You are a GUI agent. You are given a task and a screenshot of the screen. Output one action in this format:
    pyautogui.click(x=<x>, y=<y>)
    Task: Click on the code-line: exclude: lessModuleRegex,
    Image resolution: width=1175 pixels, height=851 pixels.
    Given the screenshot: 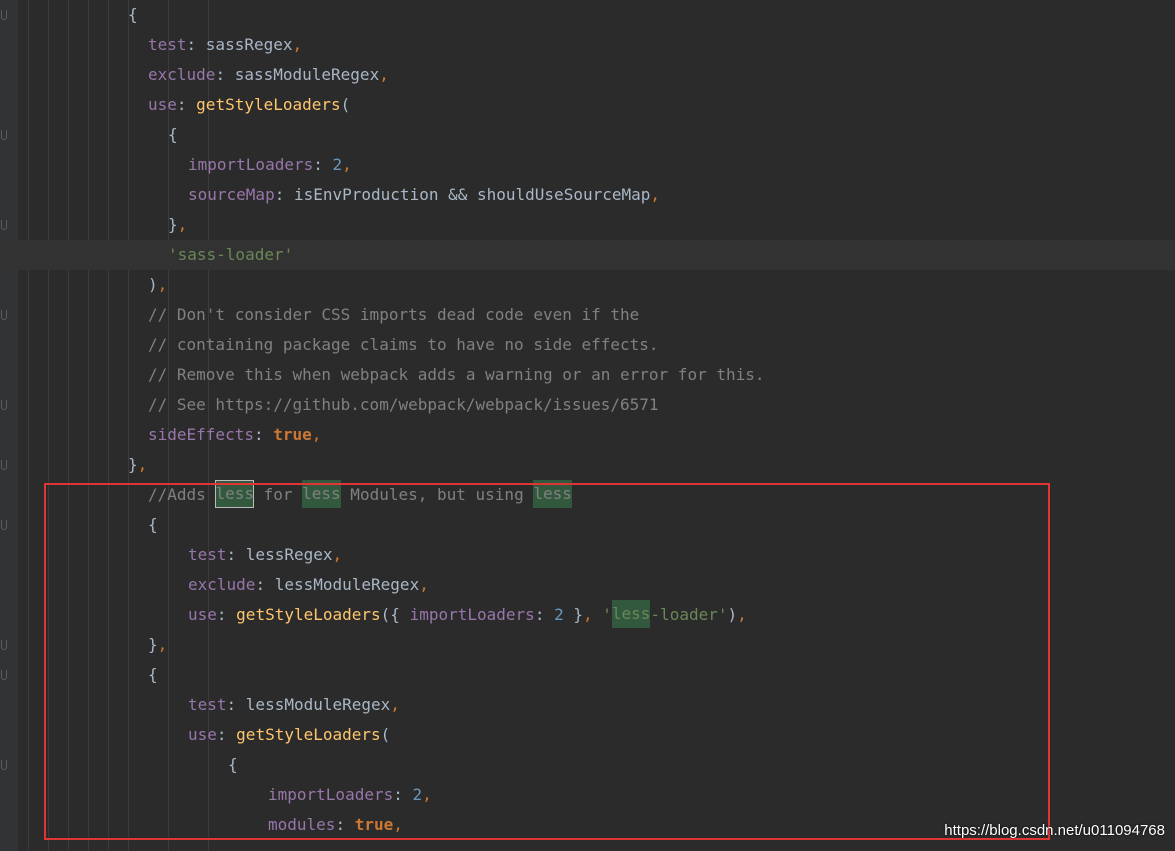 What is the action you would take?
    pyautogui.click(x=587, y=585)
    